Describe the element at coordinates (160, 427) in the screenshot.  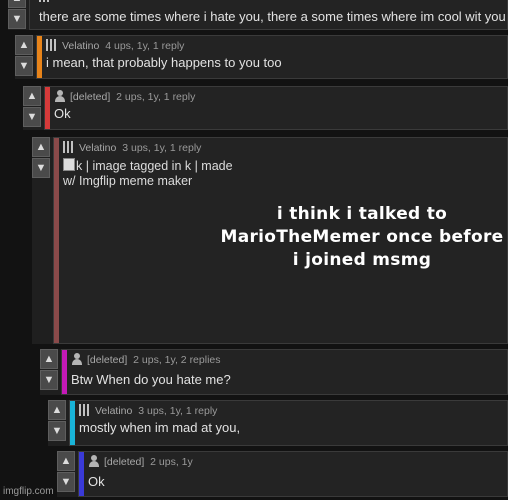
I see `comment-text: mostly when im mad at you,` at that location.